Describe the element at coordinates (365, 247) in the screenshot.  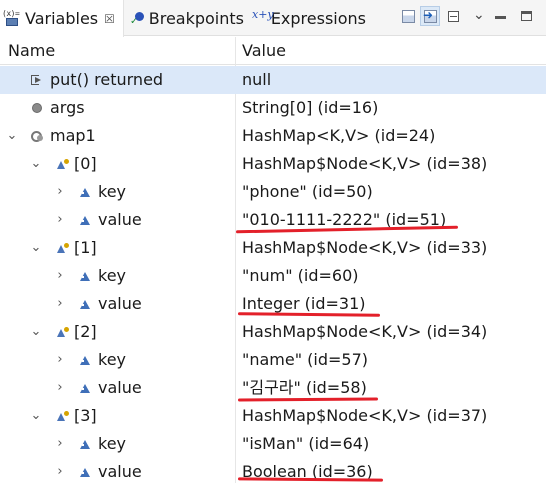
I see `variable-value: HashMap$Node<K,V> (id=33)` at that location.